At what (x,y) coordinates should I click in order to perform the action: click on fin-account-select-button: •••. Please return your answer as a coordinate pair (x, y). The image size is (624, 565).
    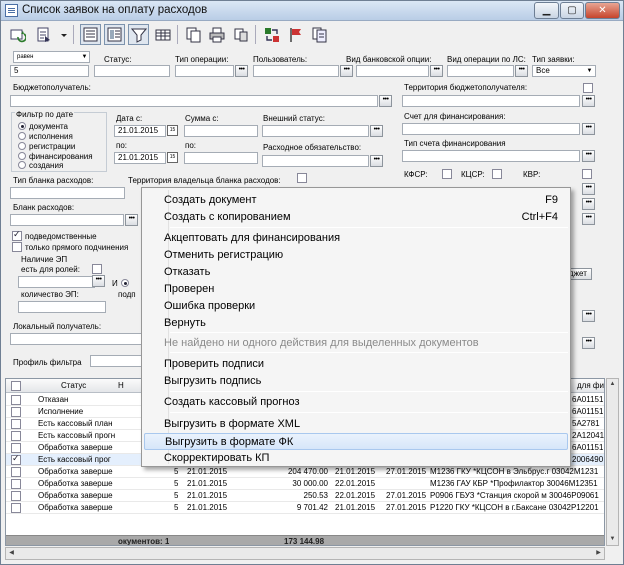
    Looking at the image, I should click on (588, 129).